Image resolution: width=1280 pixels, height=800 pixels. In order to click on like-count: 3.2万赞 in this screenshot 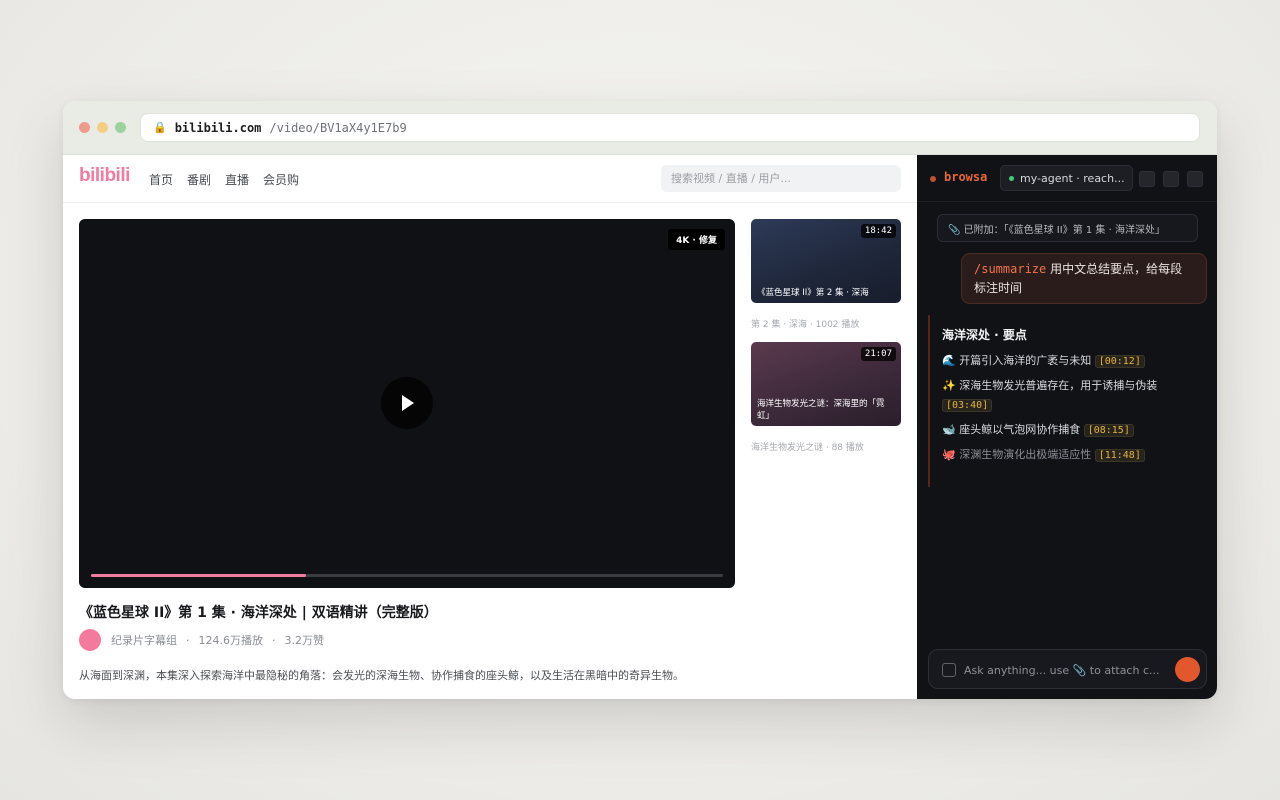, I will do `click(304, 640)`.